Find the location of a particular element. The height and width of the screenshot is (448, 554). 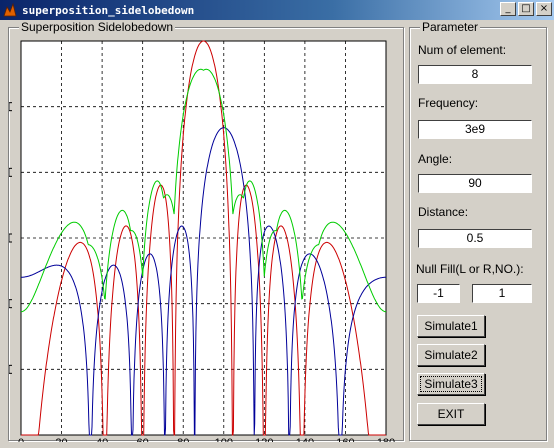

num-element-label: Num of element: is located at coordinates (462, 50).